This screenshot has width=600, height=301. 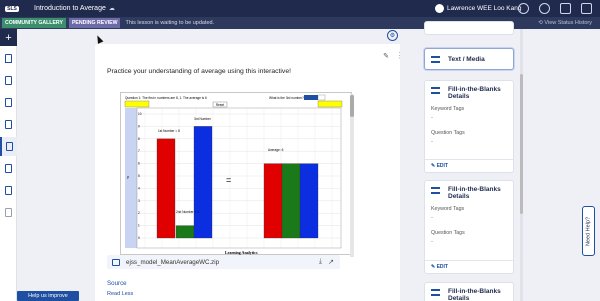 What do you see at coordinates (139, 164) in the screenshot?
I see `y-tick-label: 6` at bounding box center [139, 164].